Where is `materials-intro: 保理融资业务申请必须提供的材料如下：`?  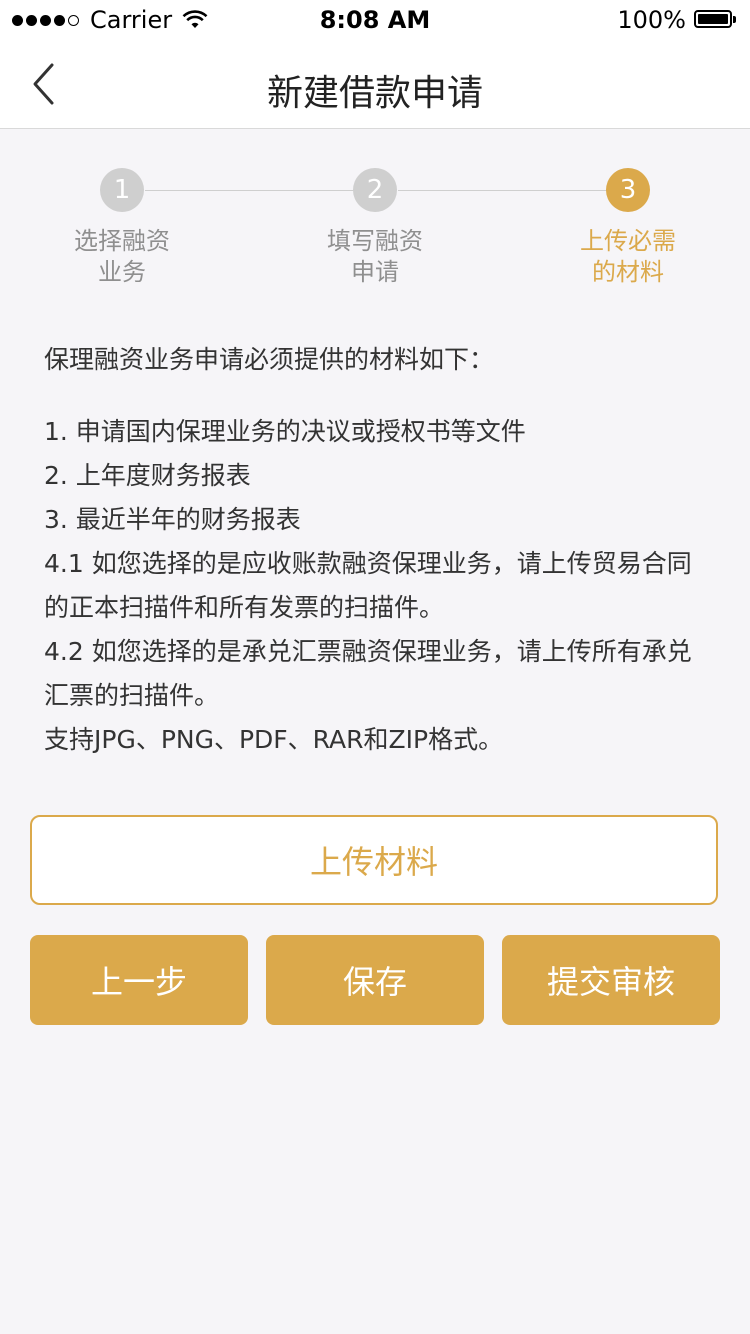
materials-intro: 保理融资业务申请必须提供的材料如下： is located at coordinates (269, 359).